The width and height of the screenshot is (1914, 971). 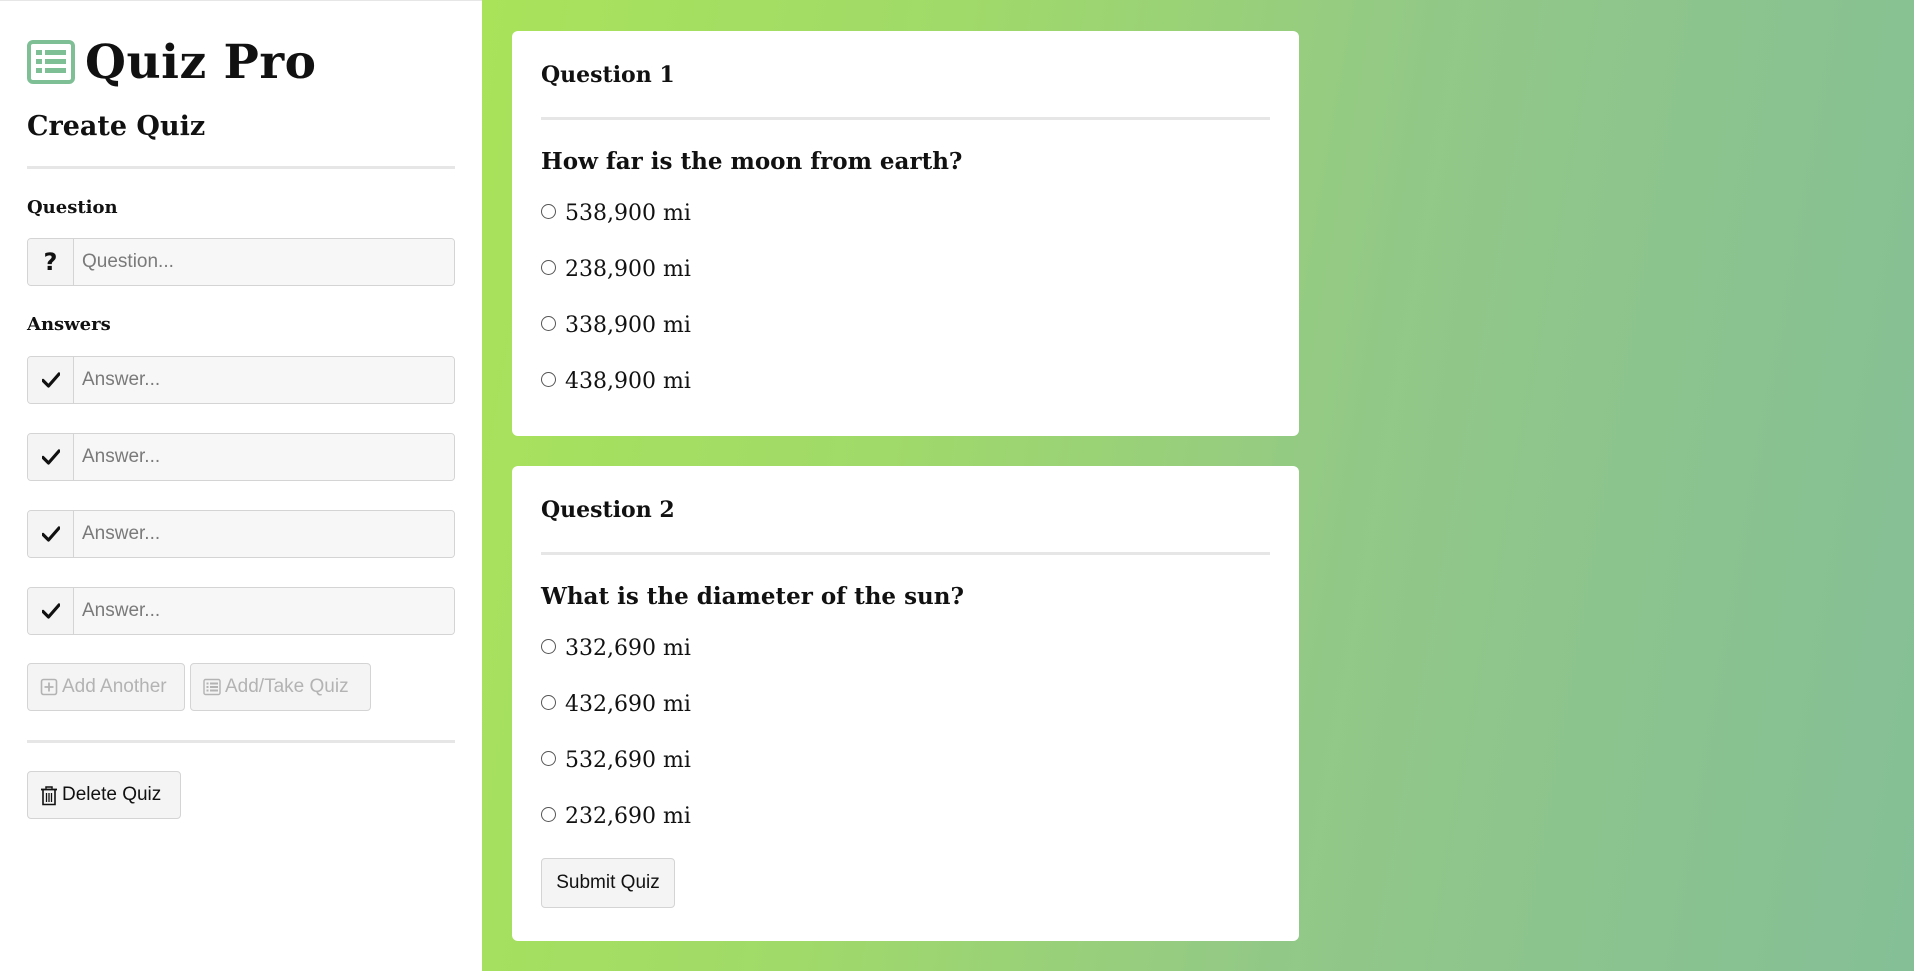 I want to click on answer-option: 238,900 mi, so click(x=905, y=269).